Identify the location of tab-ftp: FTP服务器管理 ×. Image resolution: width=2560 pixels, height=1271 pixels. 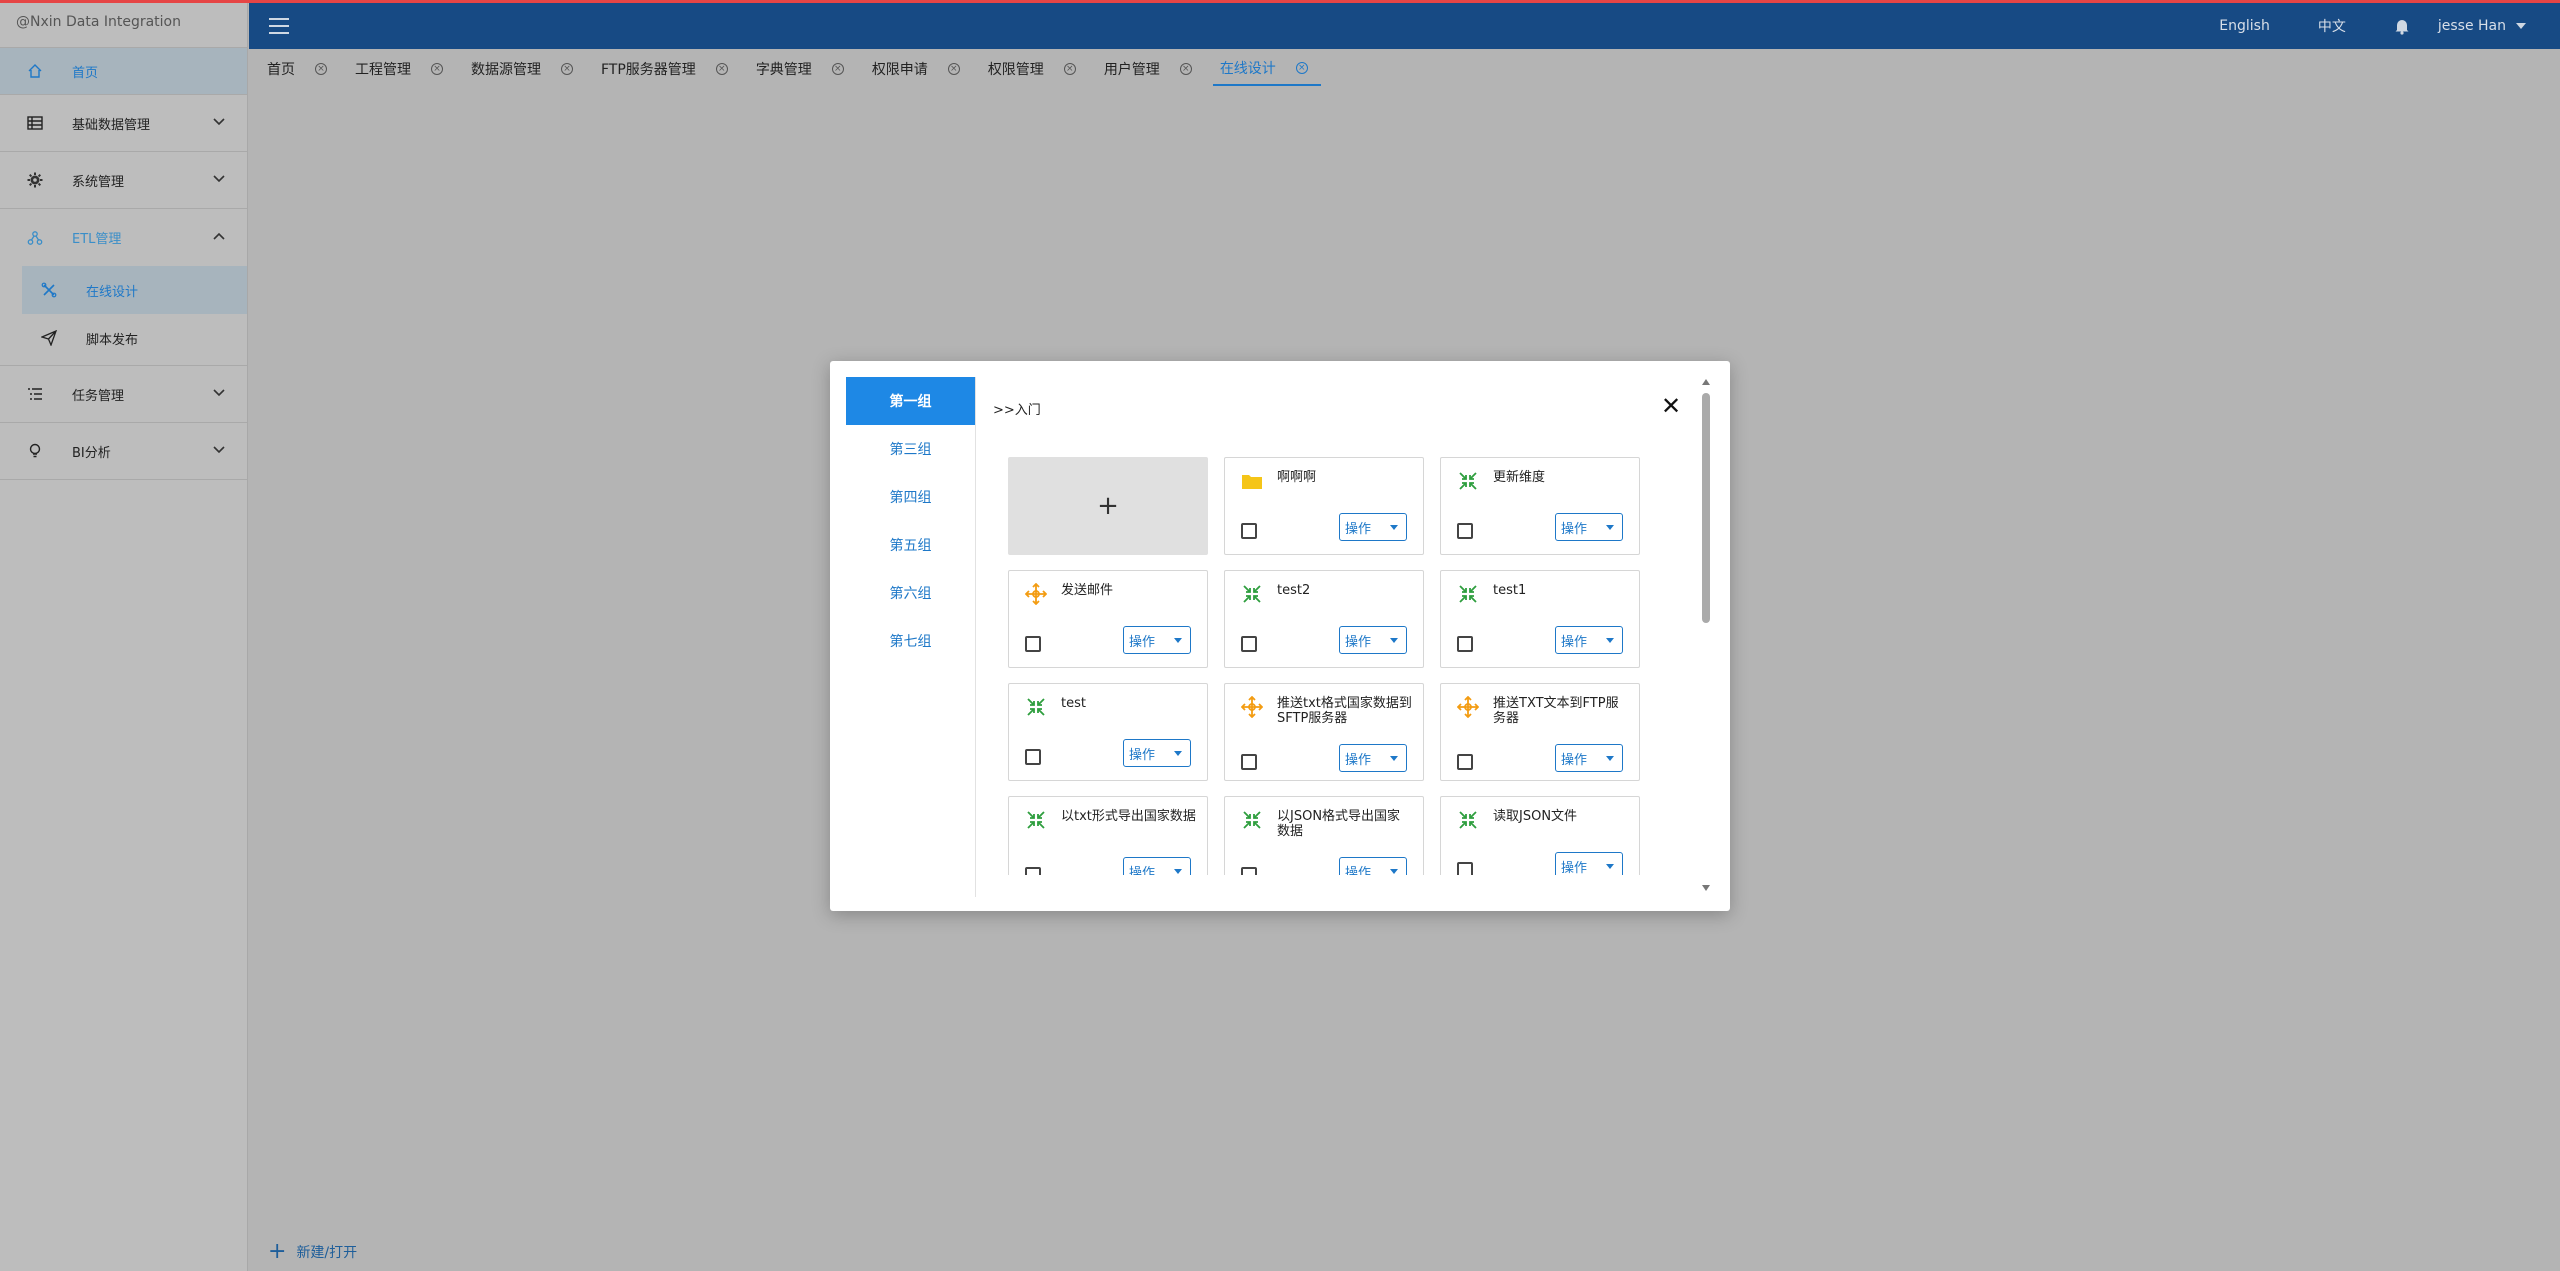
(671, 69).